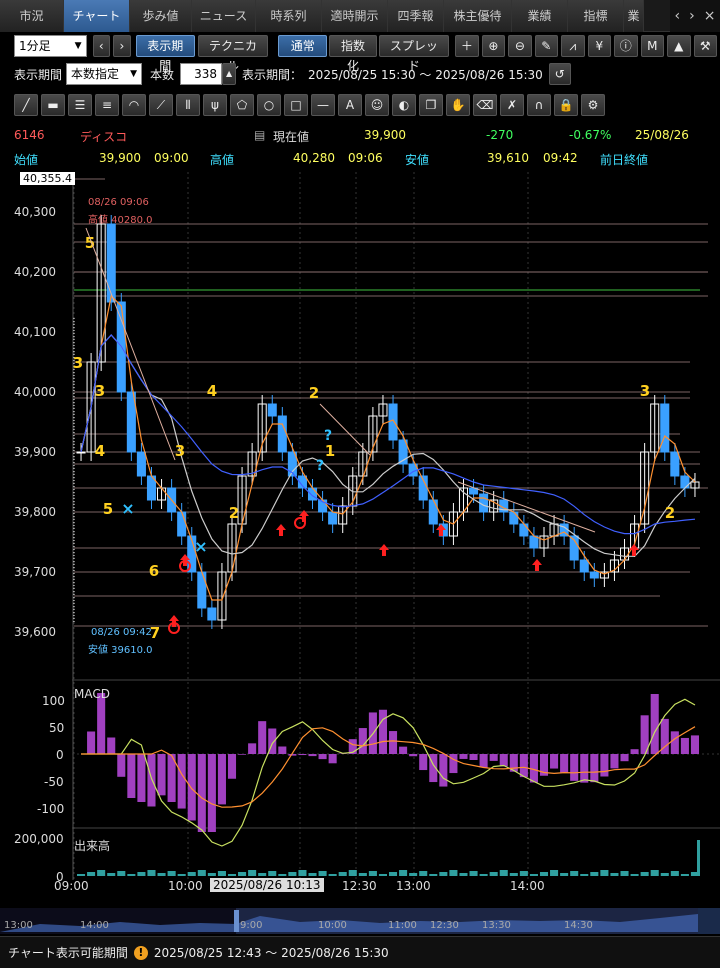  What do you see at coordinates (185, 886) in the screenshot?
I see `time-tick: 10:00` at bounding box center [185, 886].